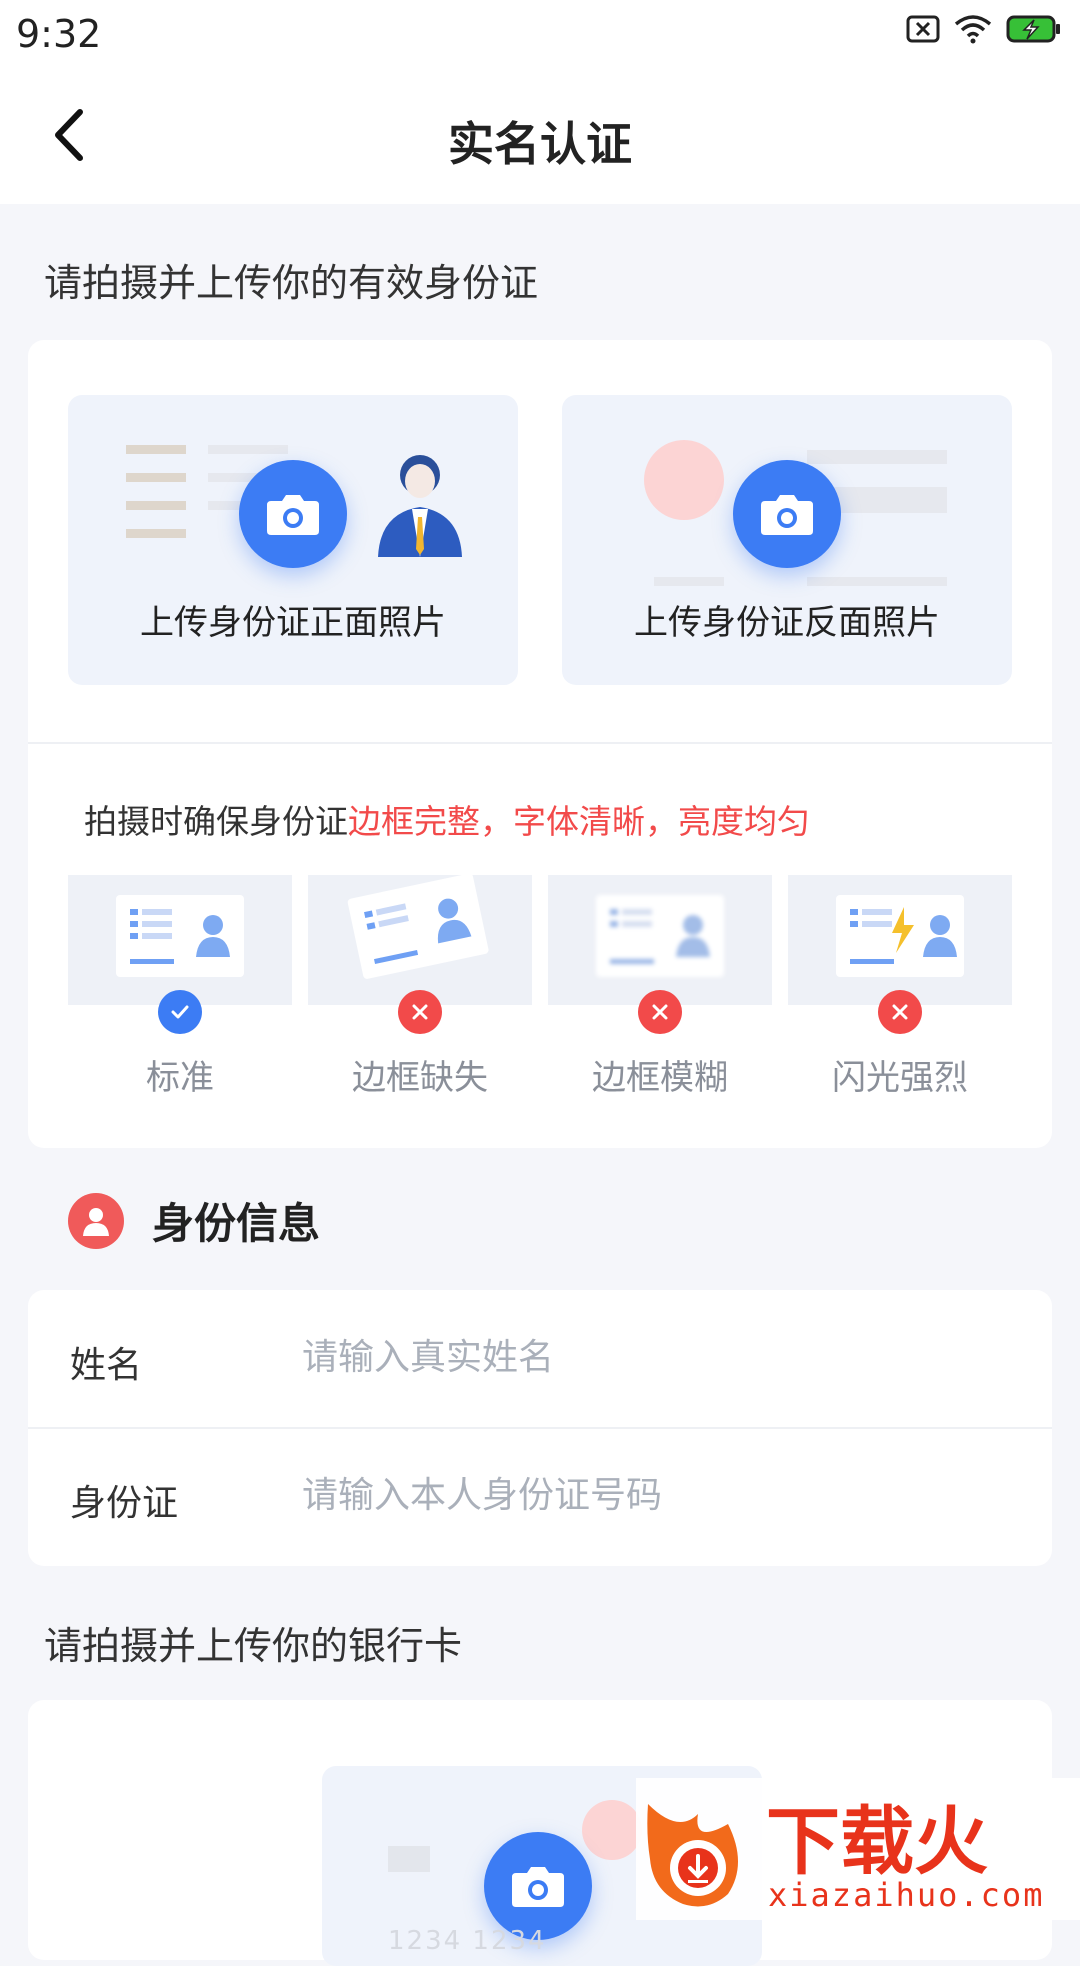 The width and height of the screenshot is (1080, 1966). What do you see at coordinates (180, 1078) in the screenshot?
I see `sample-label: 标准` at bounding box center [180, 1078].